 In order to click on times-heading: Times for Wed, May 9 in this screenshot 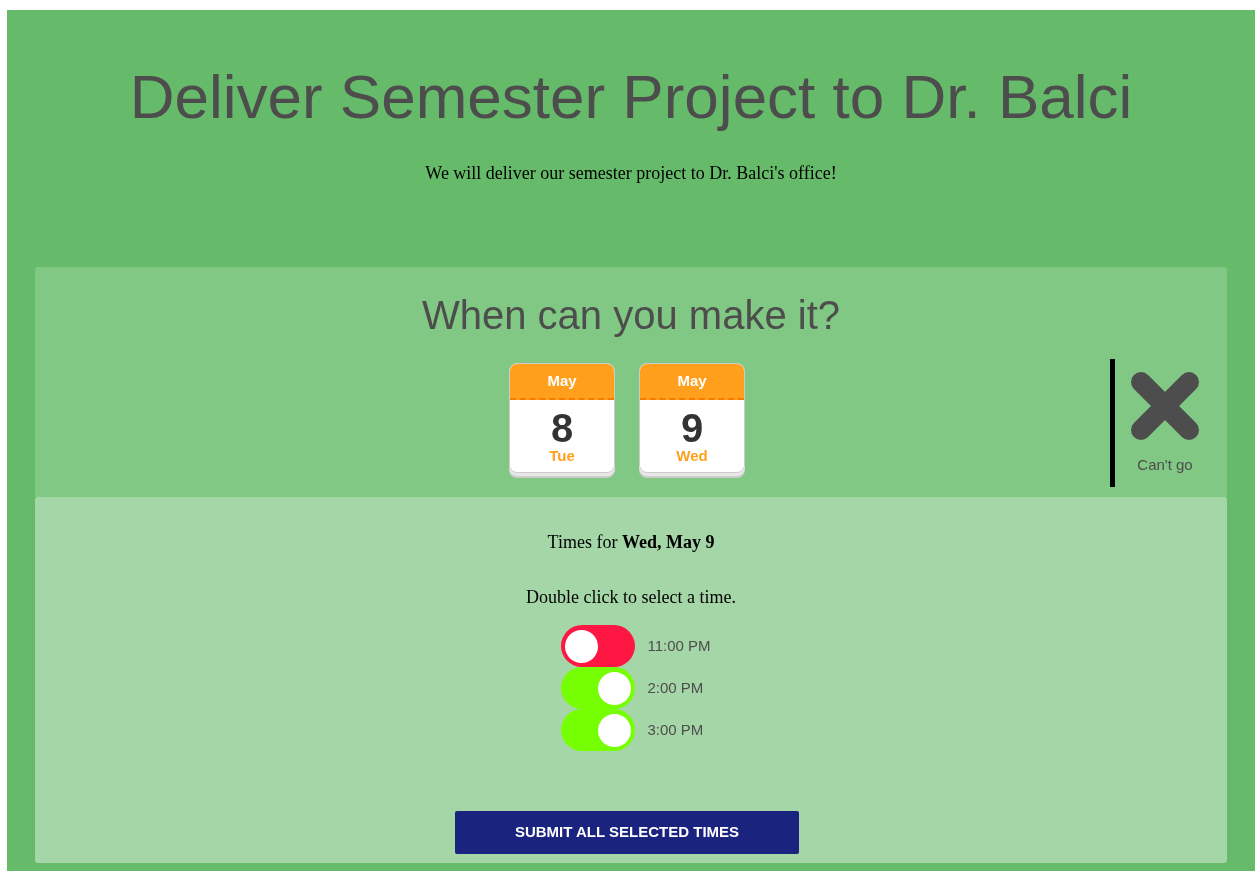, I will do `click(631, 542)`.